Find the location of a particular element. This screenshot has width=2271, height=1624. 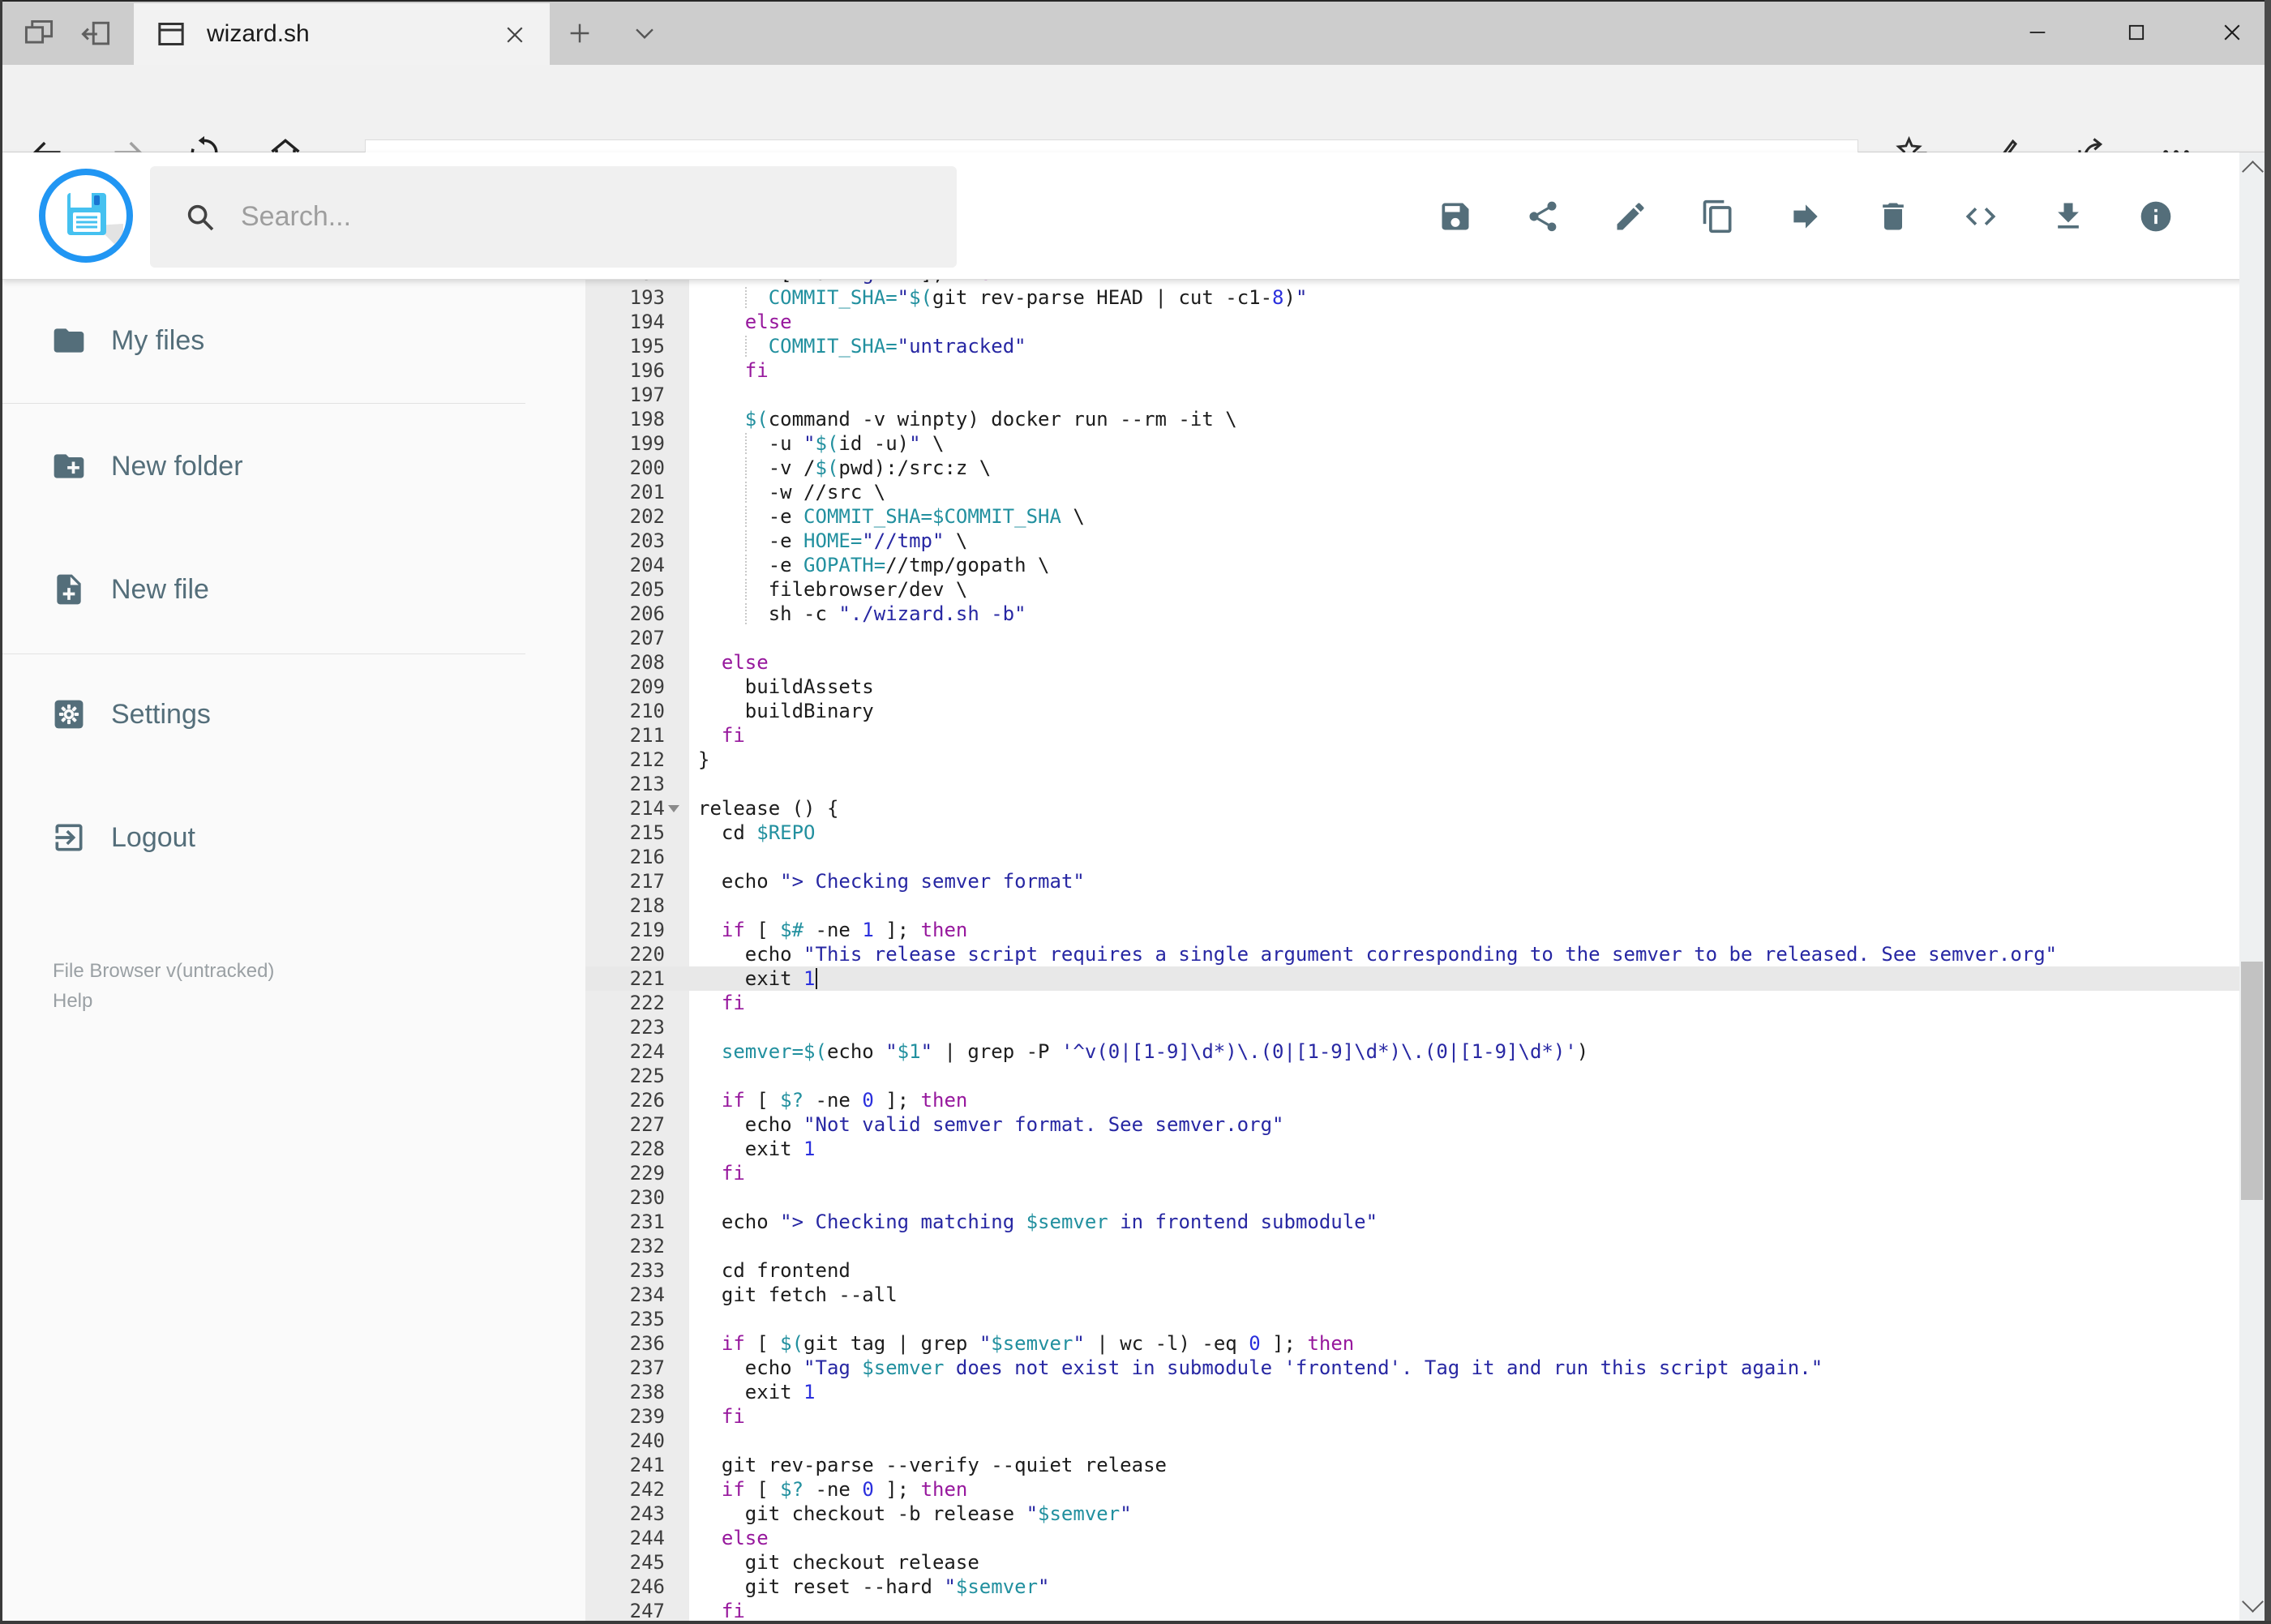

code-line-246: 246 git reset --hard "$semver" is located at coordinates (1412, 1587).